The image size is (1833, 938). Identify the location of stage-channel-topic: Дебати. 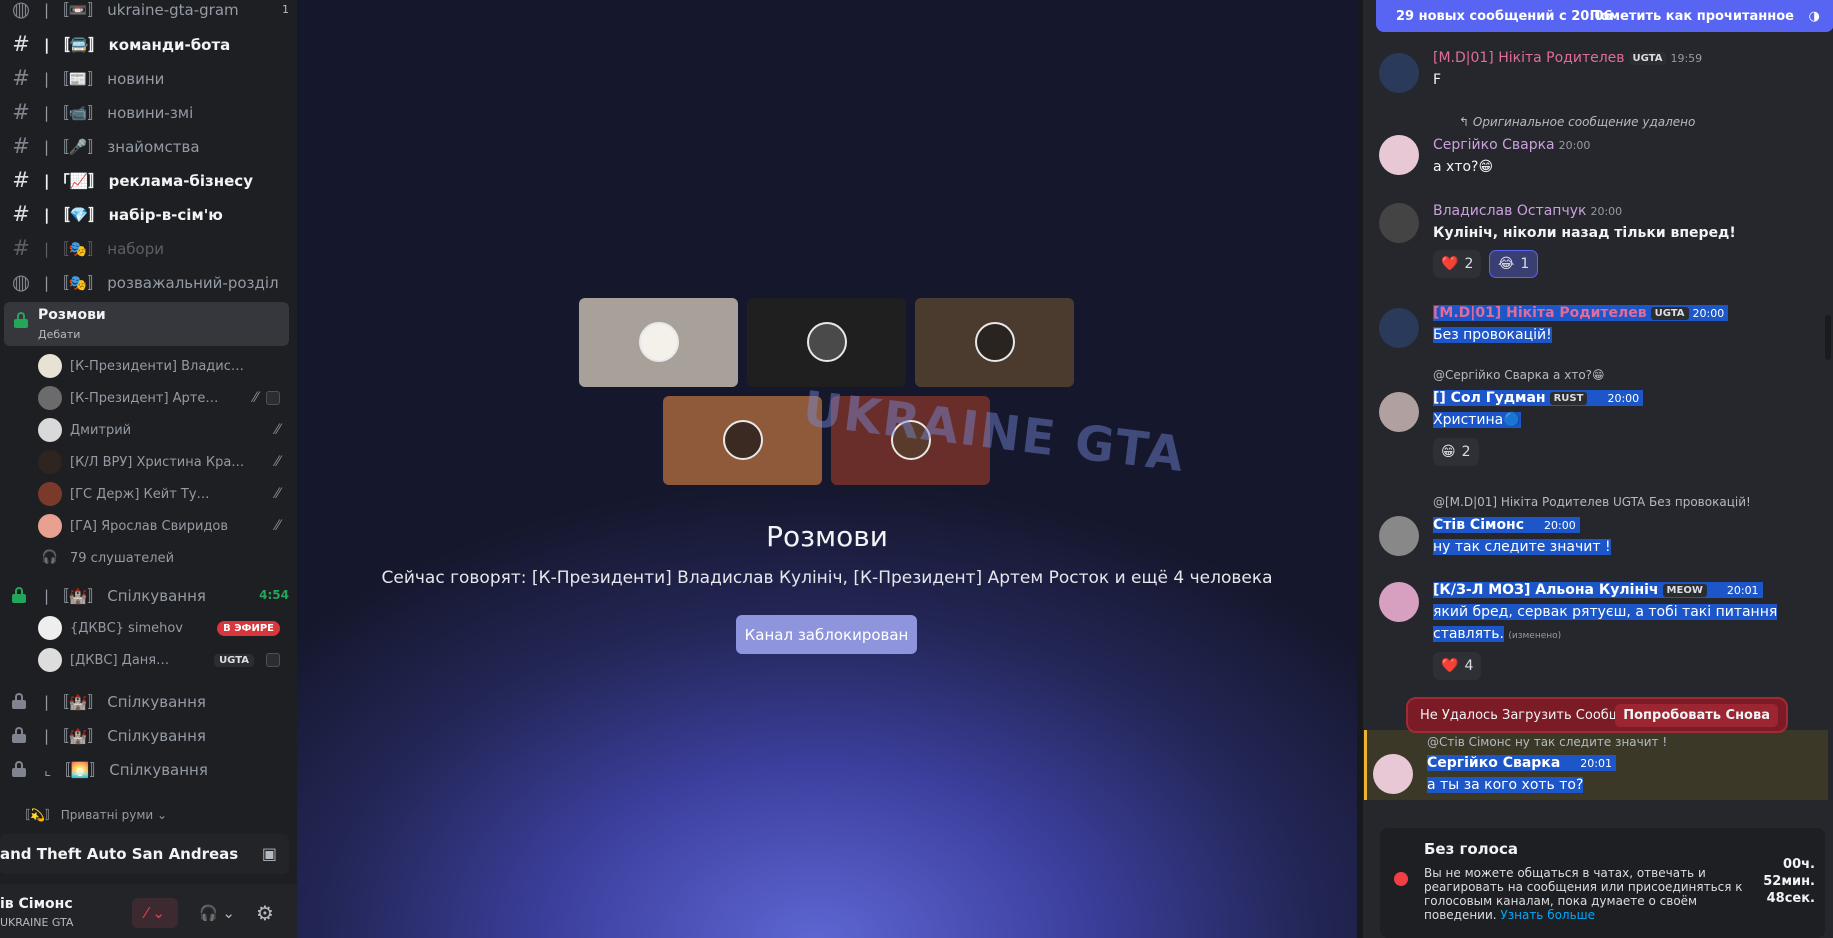
(59, 334).